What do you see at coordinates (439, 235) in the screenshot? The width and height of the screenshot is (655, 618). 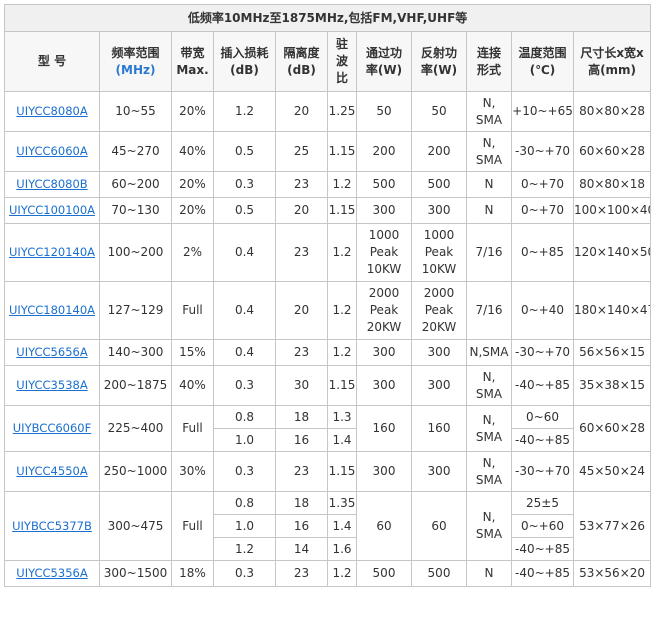 I see `rev-line: 1000` at bounding box center [439, 235].